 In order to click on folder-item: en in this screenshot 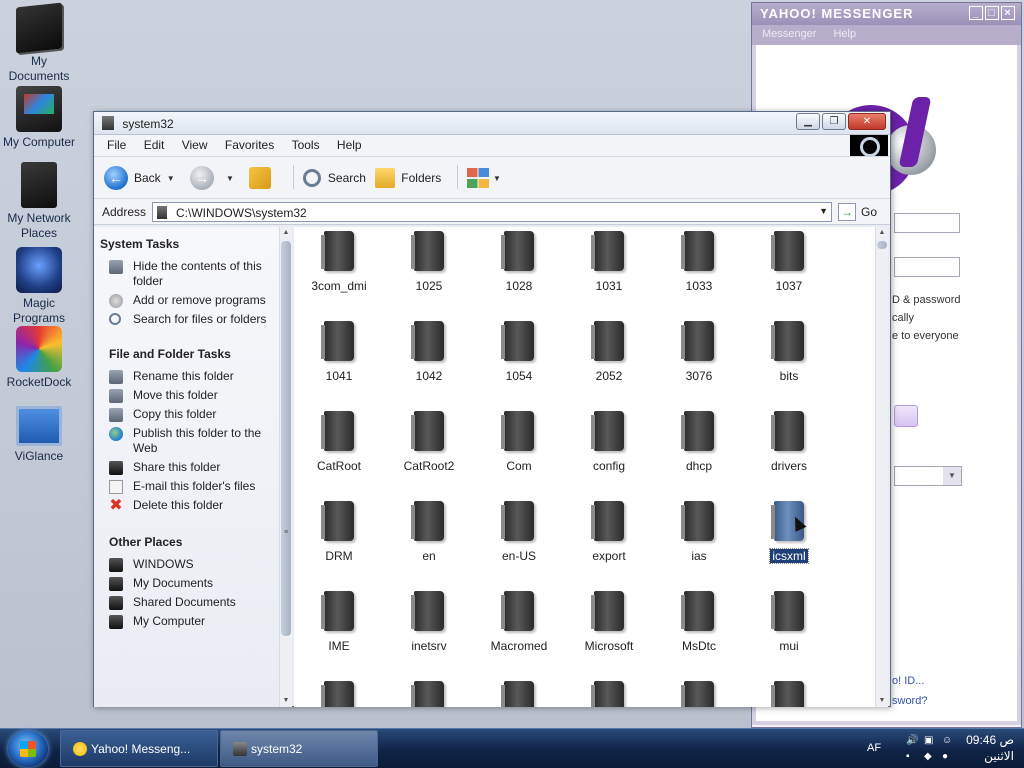, I will do `click(429, 541)`.